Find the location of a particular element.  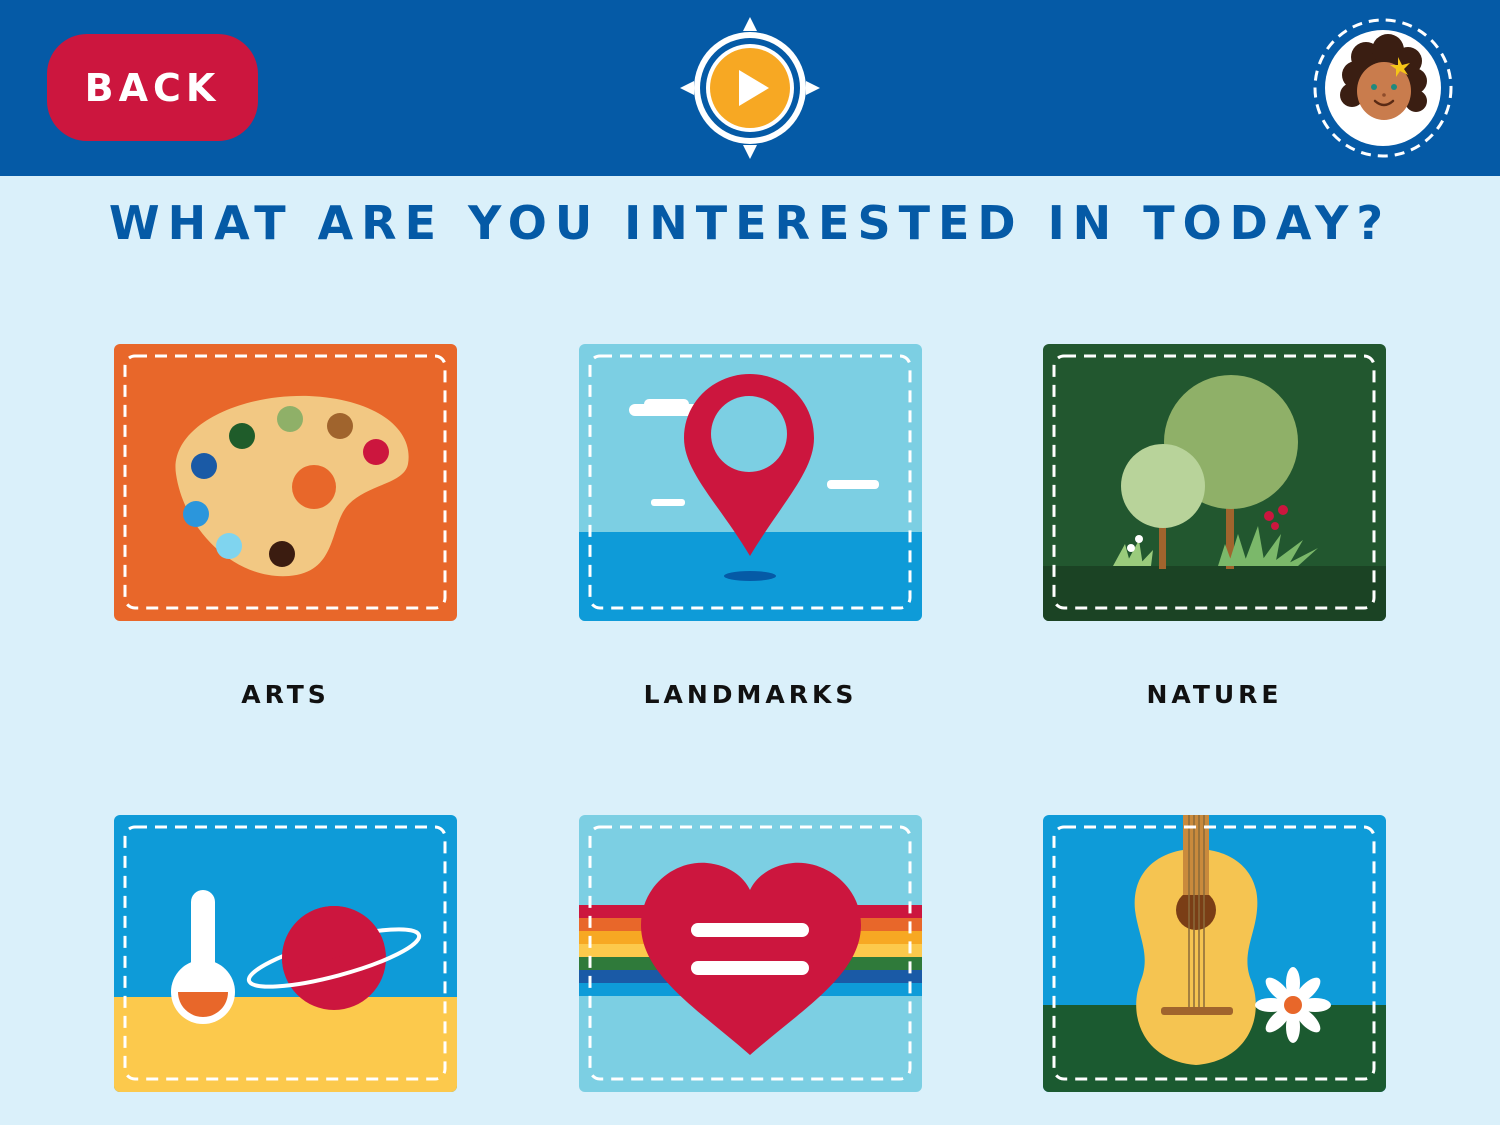

category-label-landmarks: LANDMARKS is located at coordinates (750, 694).